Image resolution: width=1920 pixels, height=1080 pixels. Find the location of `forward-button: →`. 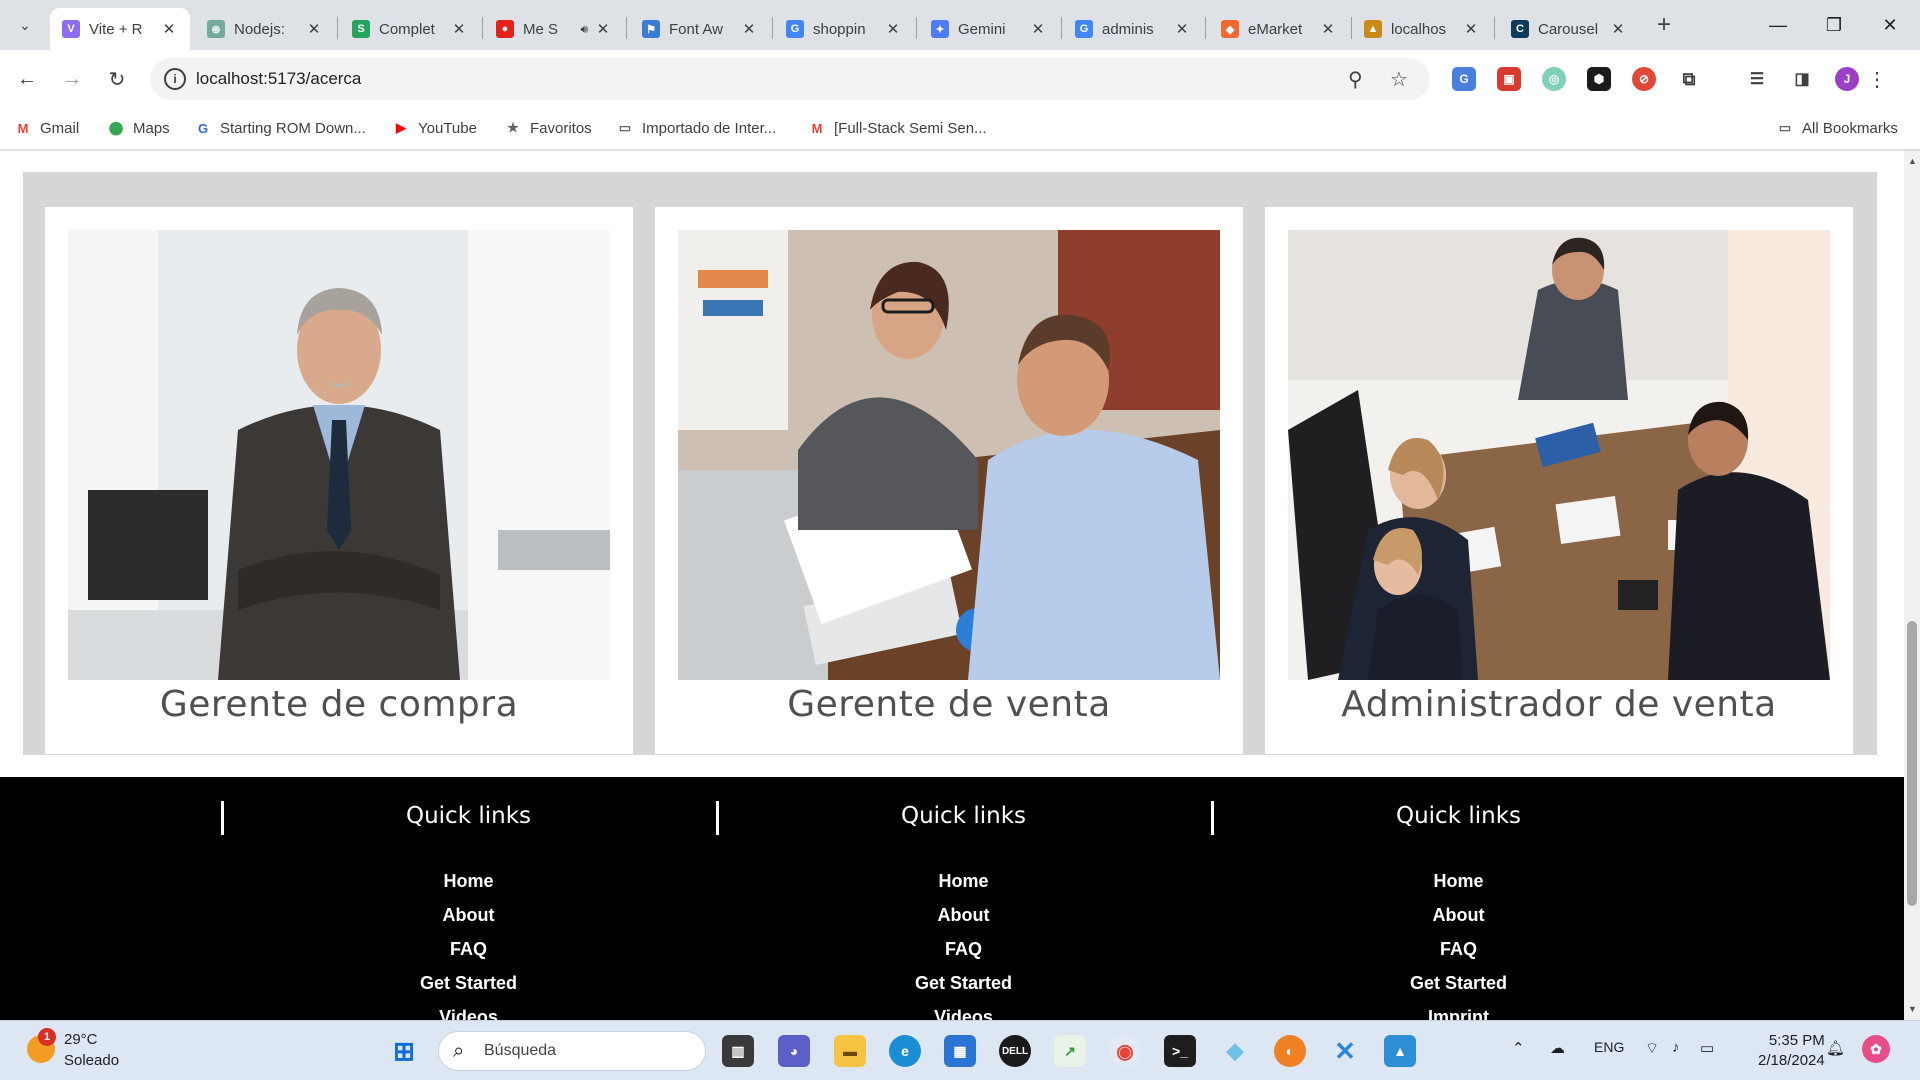

forward-button: → is located at coordinates (72, 79).